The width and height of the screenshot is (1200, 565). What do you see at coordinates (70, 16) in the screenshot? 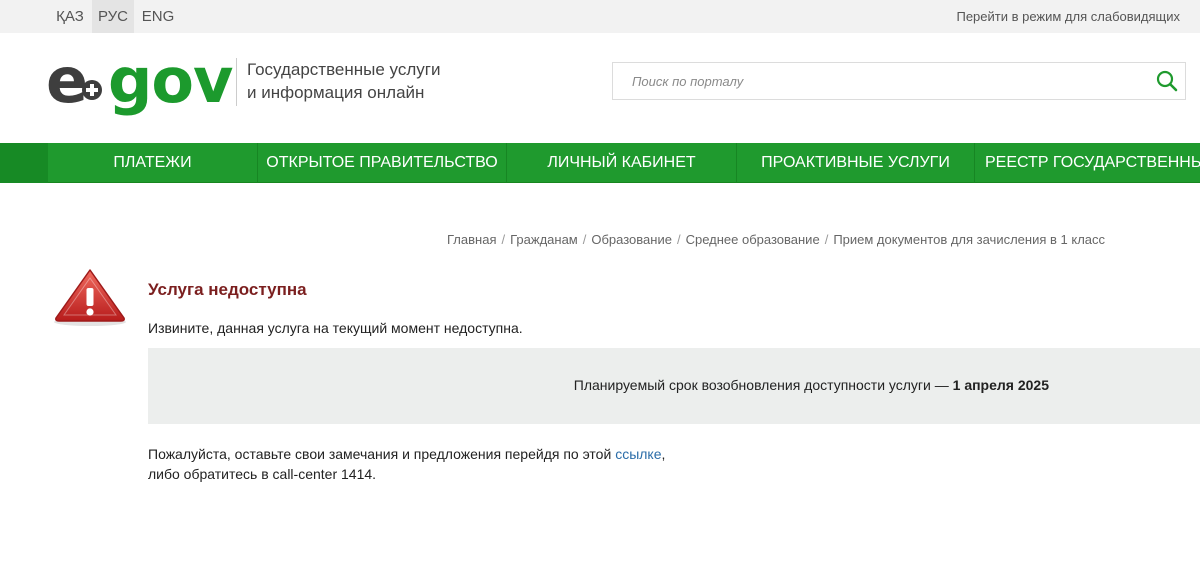
I see `lang-kaz: ҚАЗ` at bounding box center [70, 16].